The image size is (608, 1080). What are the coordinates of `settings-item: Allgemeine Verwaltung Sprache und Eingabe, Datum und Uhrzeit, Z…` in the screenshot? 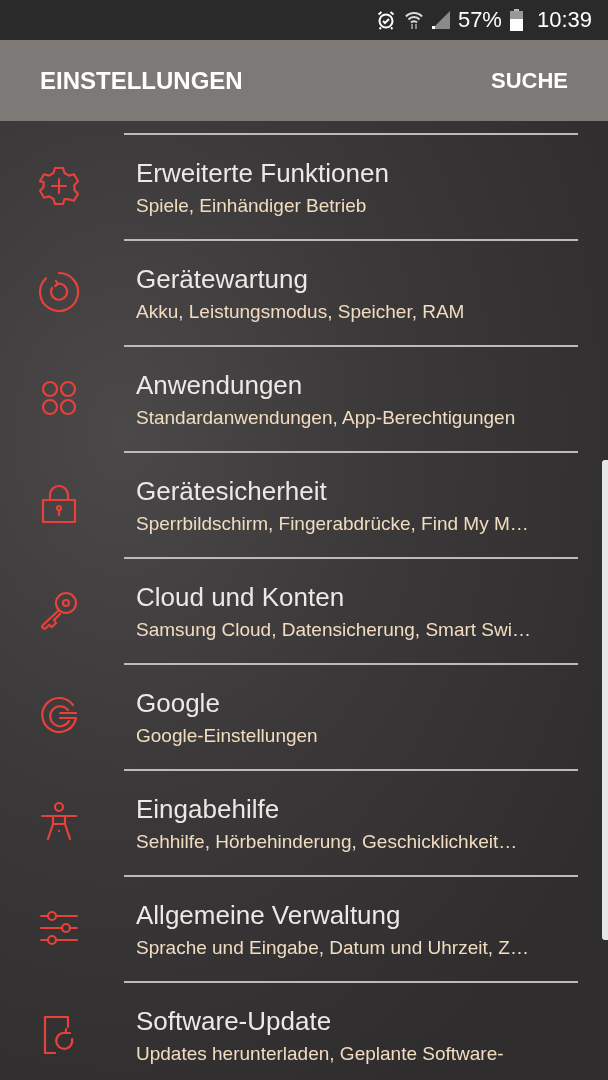 It's located at (299, 928).